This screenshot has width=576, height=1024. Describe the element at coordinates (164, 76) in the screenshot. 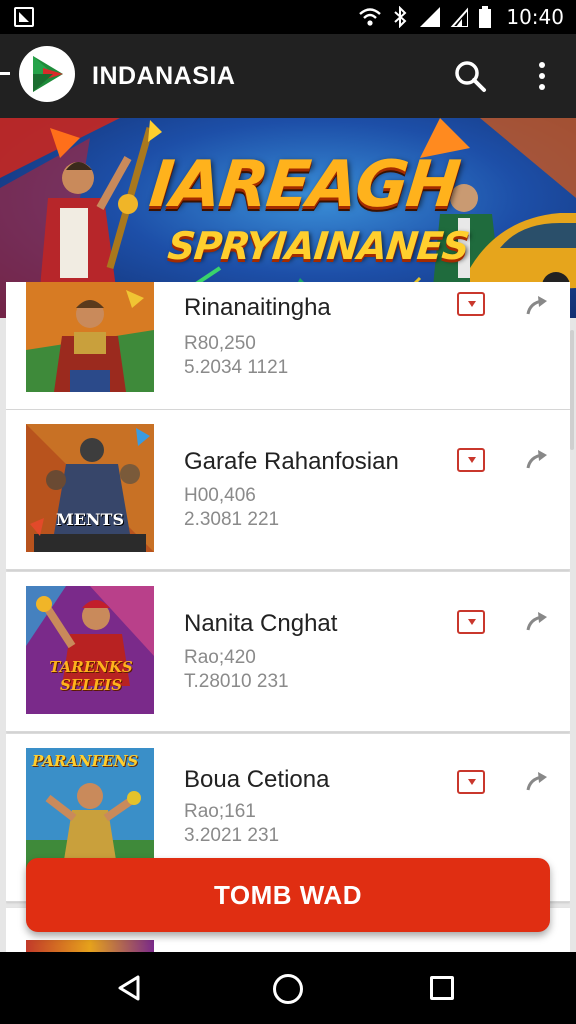

I see `app-title: INDANASIA` at that location.